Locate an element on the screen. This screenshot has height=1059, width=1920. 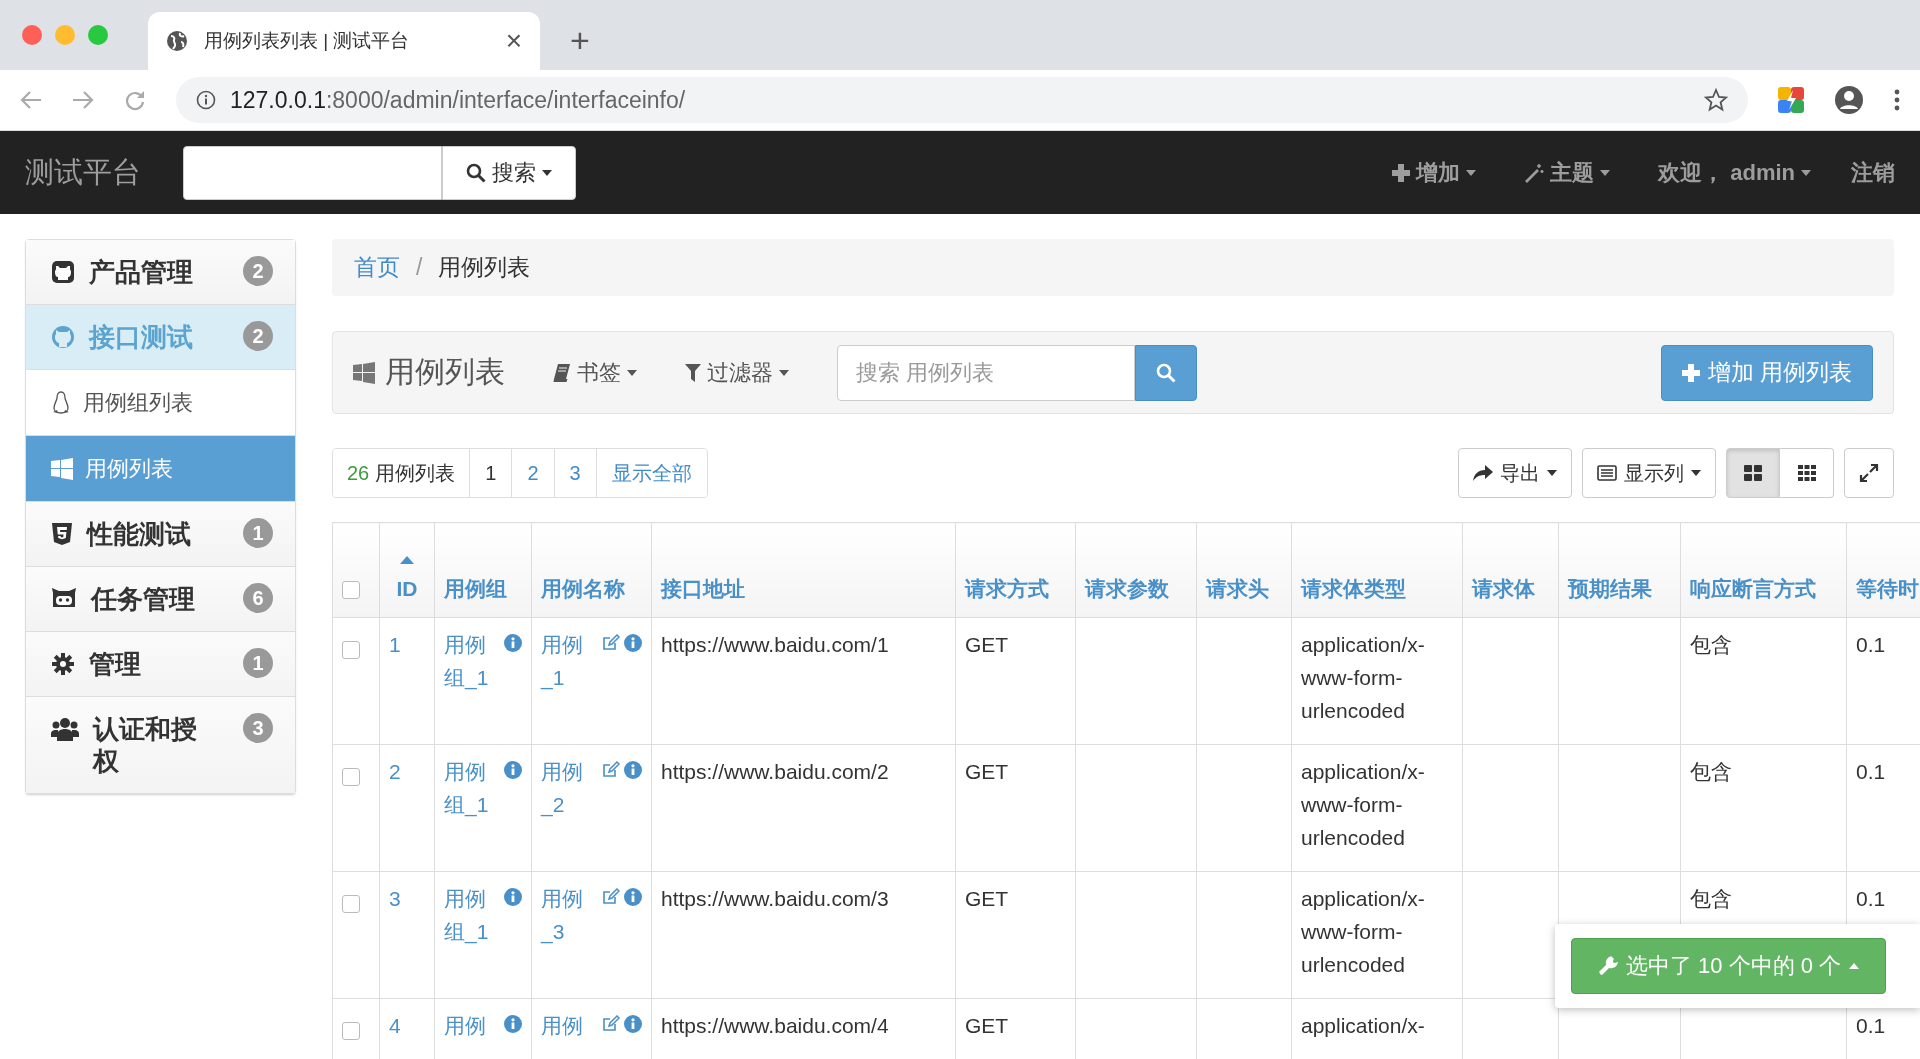
column-header: 请求方式 is located at coordinates (1015, 570).